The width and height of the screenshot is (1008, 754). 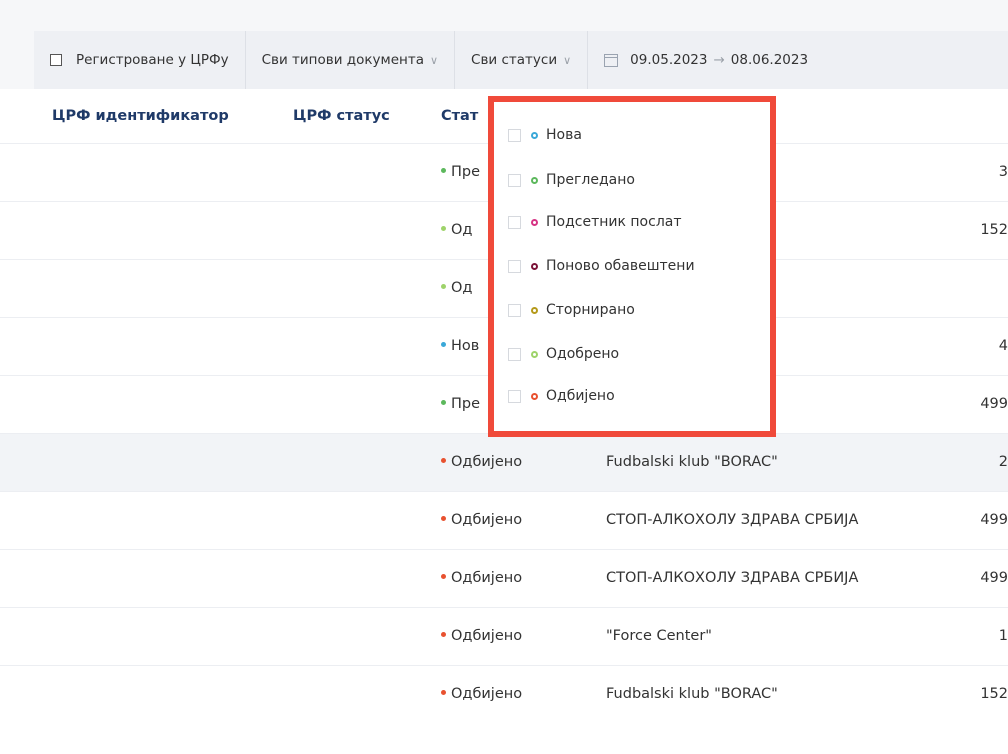 I want to click on registered-filter: Регистроване у ЦРФу, so click(x=140, y=60).